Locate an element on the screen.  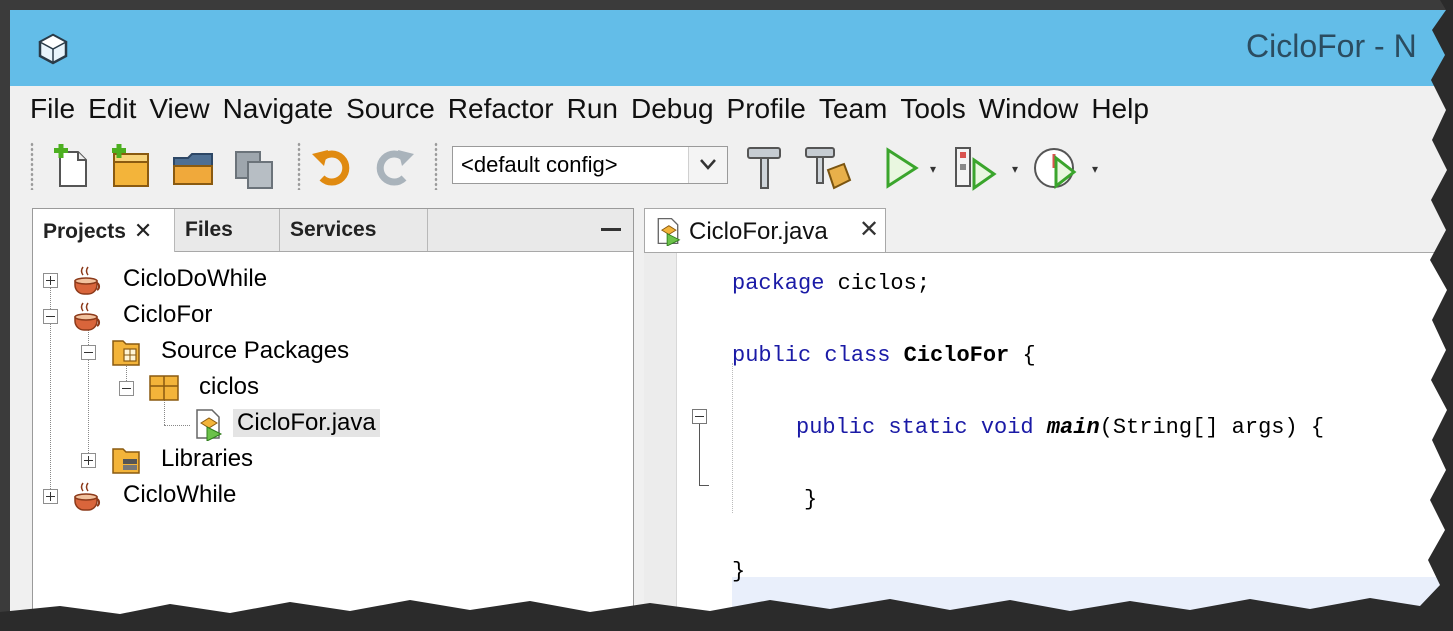
source-packages-icon is located at coordinates (126, 352).